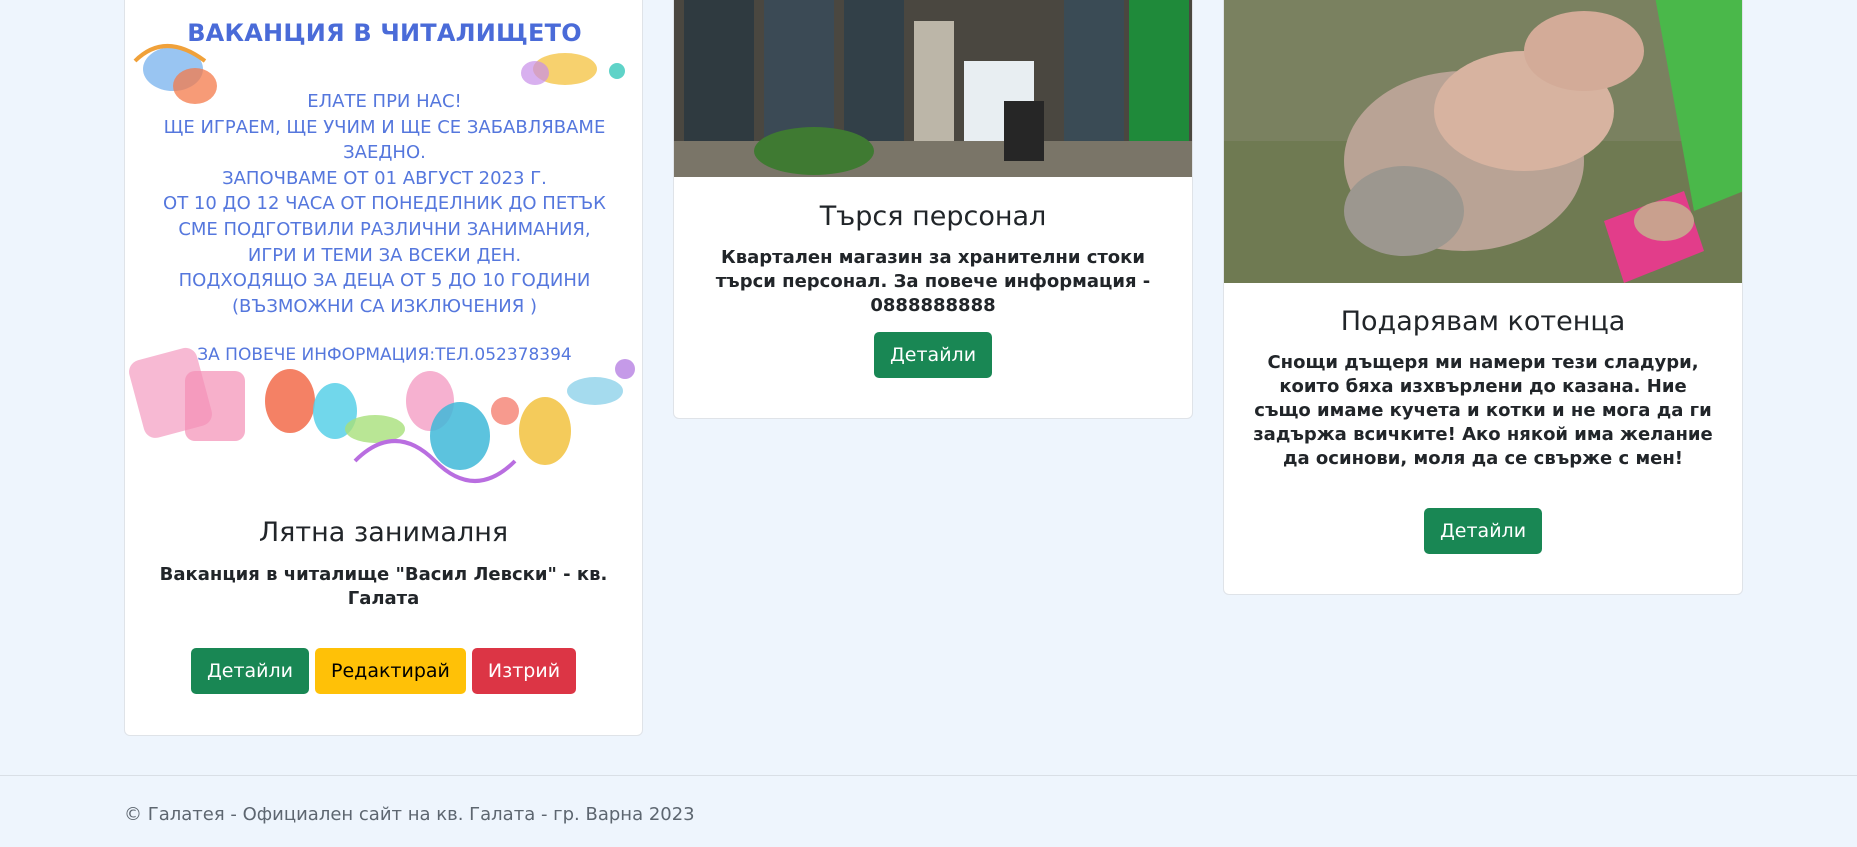  I want to click on poster-contact: ЗА ПОВЕЧЕ ИНФОРМАЦИЯ:ТЕЛ.052378394, so click(384, 355).